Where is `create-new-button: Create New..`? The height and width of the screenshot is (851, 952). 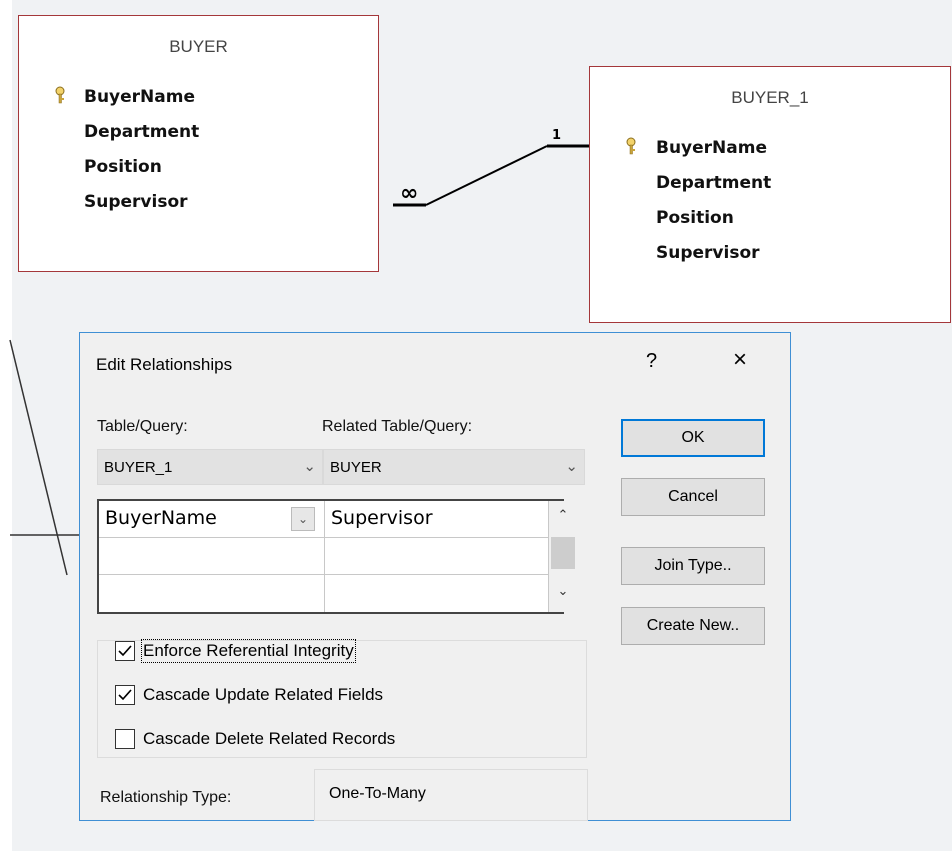
create-new-button: Create New.. is located at coordinates (693, 626).